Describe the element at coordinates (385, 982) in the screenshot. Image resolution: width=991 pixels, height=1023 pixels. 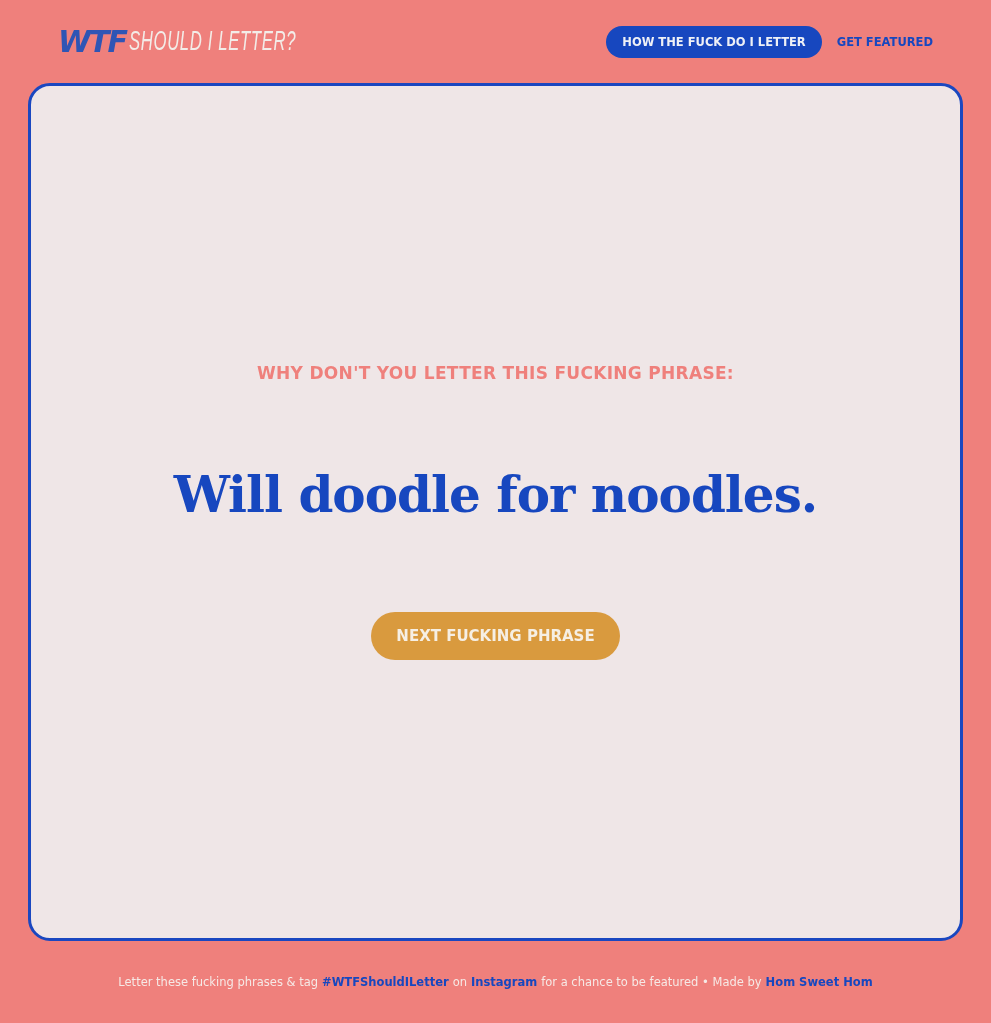
I see `footer-link: #WTFShouldILetter` at that location.